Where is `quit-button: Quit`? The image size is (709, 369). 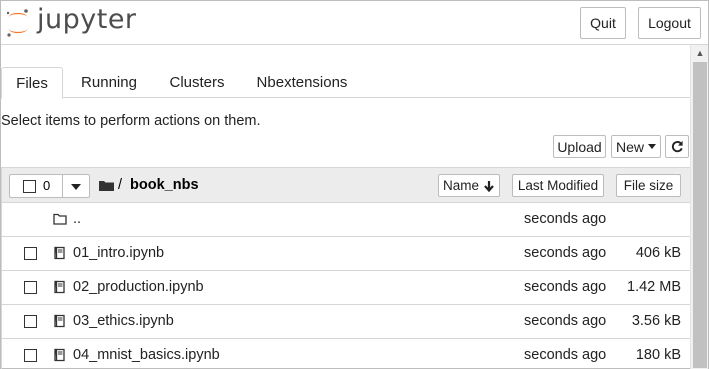
quit-button: Quit is located at coordinates (603, 23).